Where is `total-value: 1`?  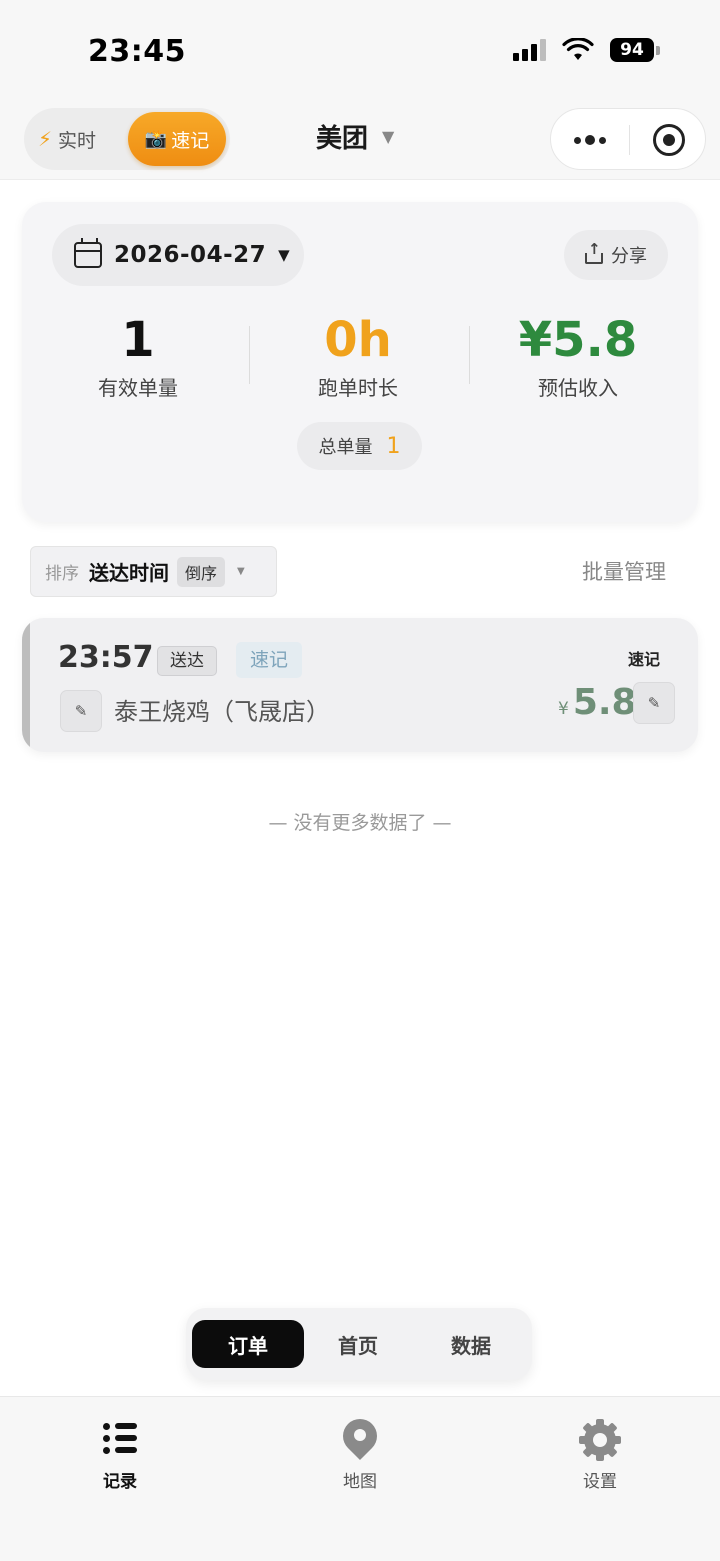
total-value: 1 is located at coordinates (393, 446).